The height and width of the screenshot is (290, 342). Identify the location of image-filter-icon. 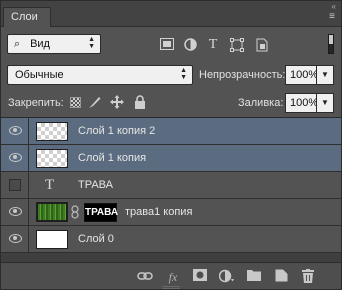
(167, 45).